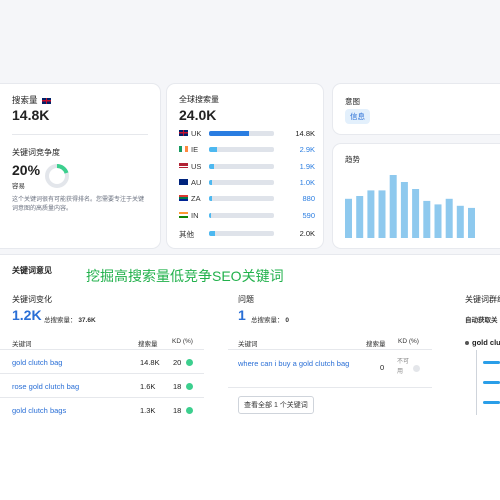 The width and height of the screenshot is (500, 500). Describe the element at coordinates (307, 166) in the screenshot. I see `country-value: 1.9K` at that location.